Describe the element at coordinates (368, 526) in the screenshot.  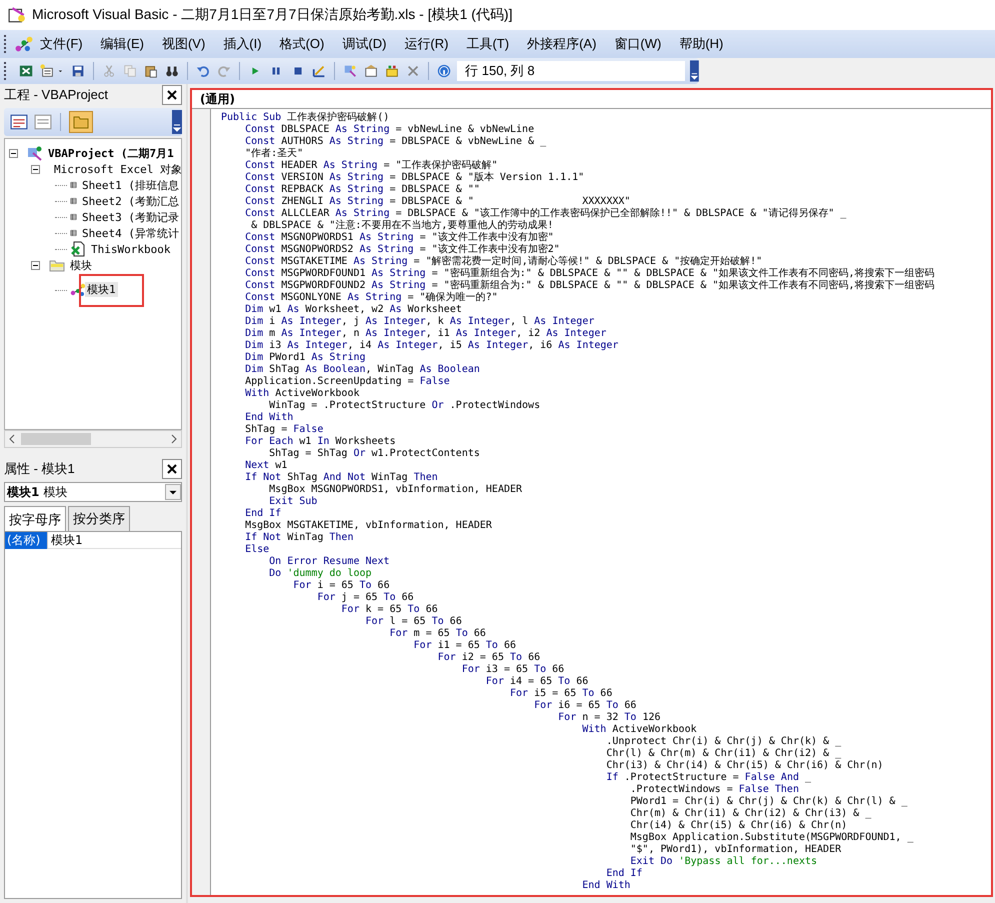
I see `code-line: MsgBox MSGTAKETIME, vbInformation, HEADER` at that location.